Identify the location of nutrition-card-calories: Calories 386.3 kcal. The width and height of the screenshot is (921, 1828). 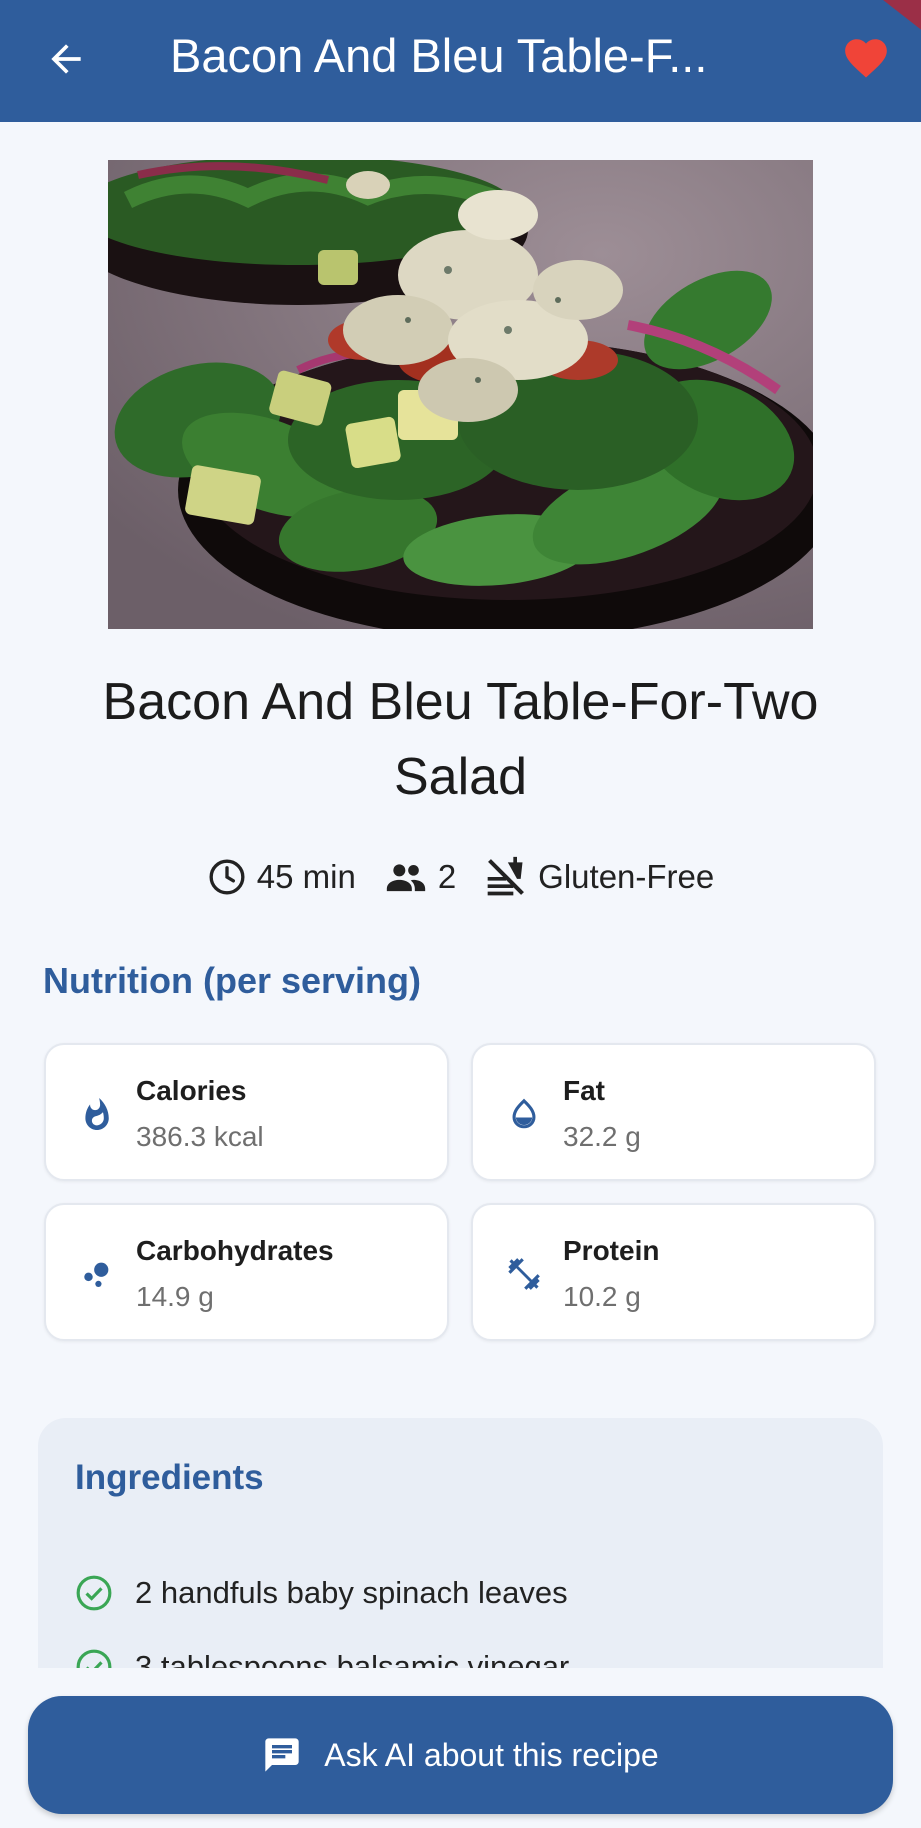
(246, 1112).